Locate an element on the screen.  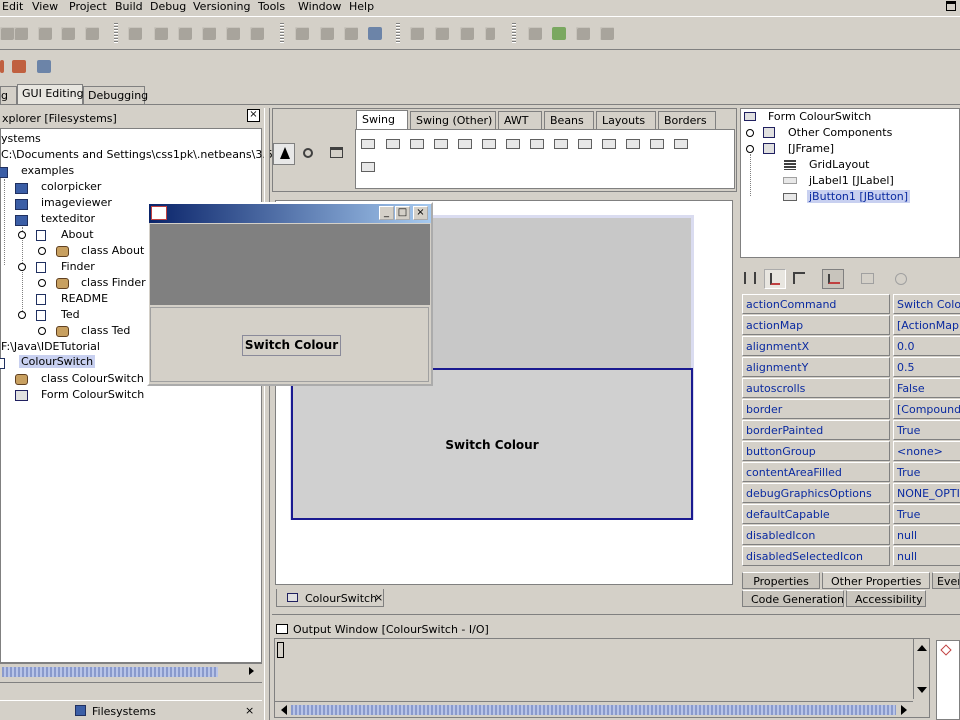
property-value: Switch Colou is located at coordinates (926, 304).